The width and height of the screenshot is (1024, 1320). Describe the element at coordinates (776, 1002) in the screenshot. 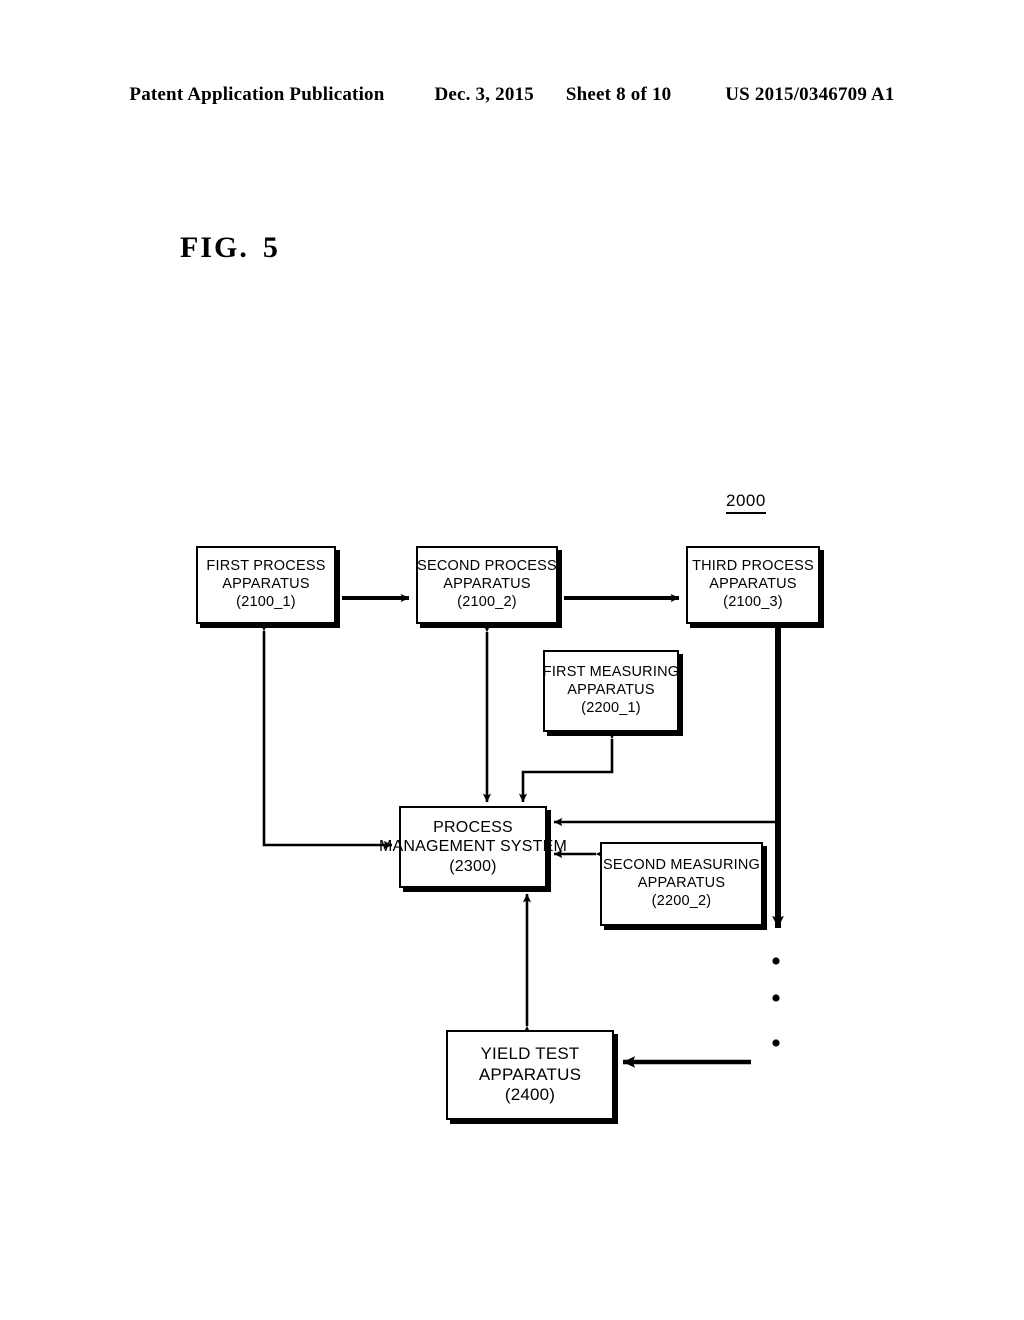

I see `vertical-ellipsis` at that location.